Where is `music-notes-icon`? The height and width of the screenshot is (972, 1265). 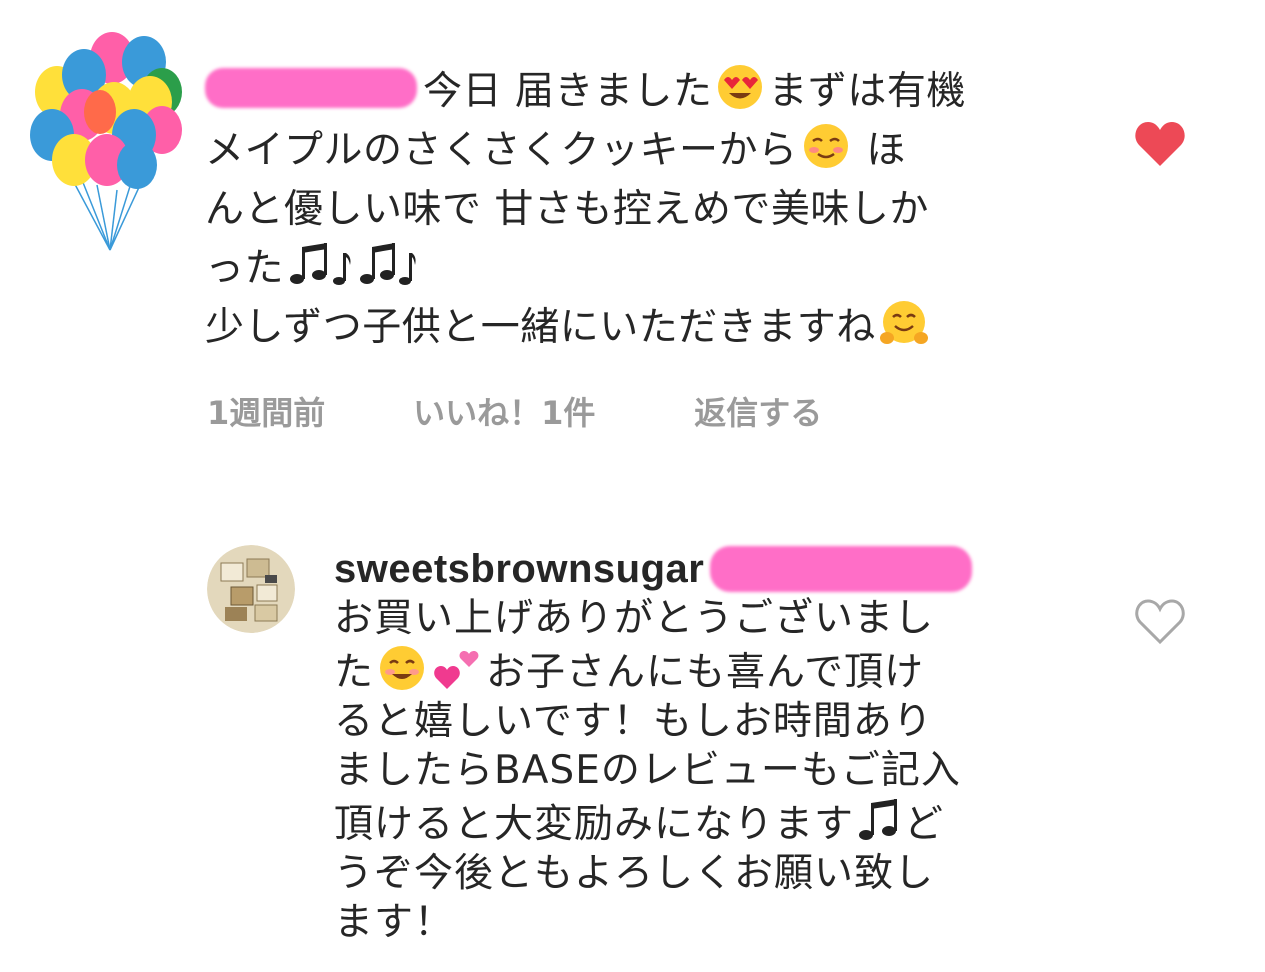
music-notes-icon is located at coordinates (353, 264).